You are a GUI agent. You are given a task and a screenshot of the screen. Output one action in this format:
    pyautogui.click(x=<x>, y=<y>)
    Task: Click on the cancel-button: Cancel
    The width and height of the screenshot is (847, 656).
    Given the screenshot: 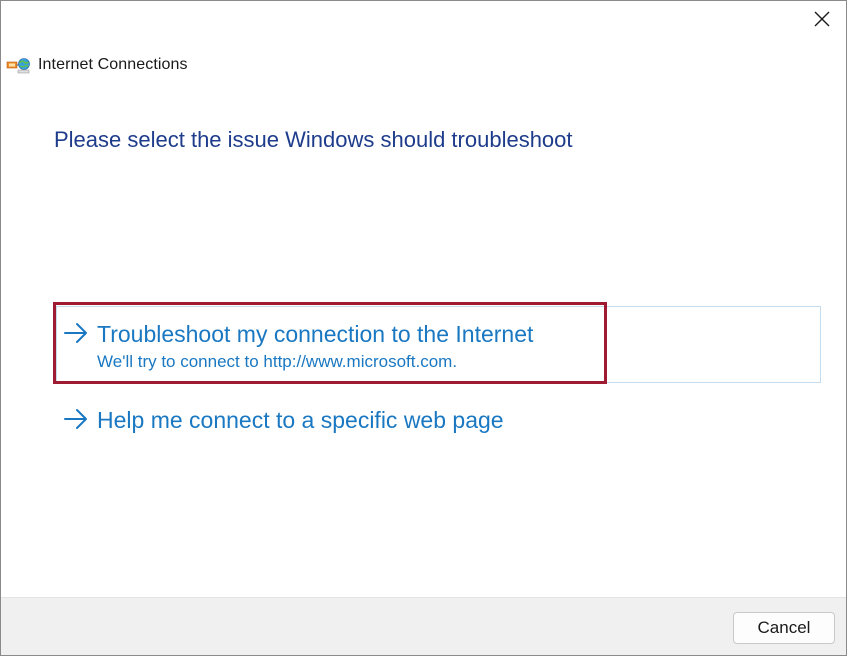 What is the action you would take?
    pyautogui.click(x=784, y=628)
    